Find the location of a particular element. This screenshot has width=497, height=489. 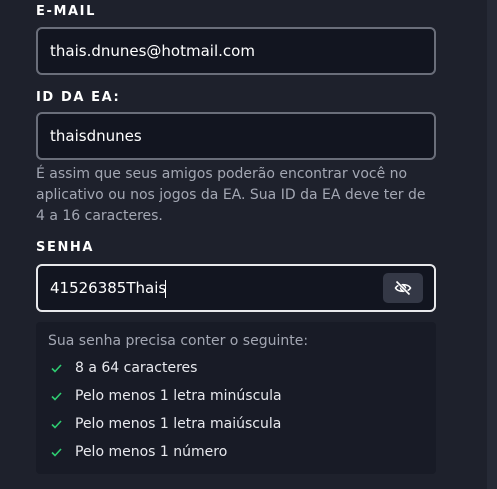

ea-id-value: thaisdnunes is located at coordinates (96, 136).